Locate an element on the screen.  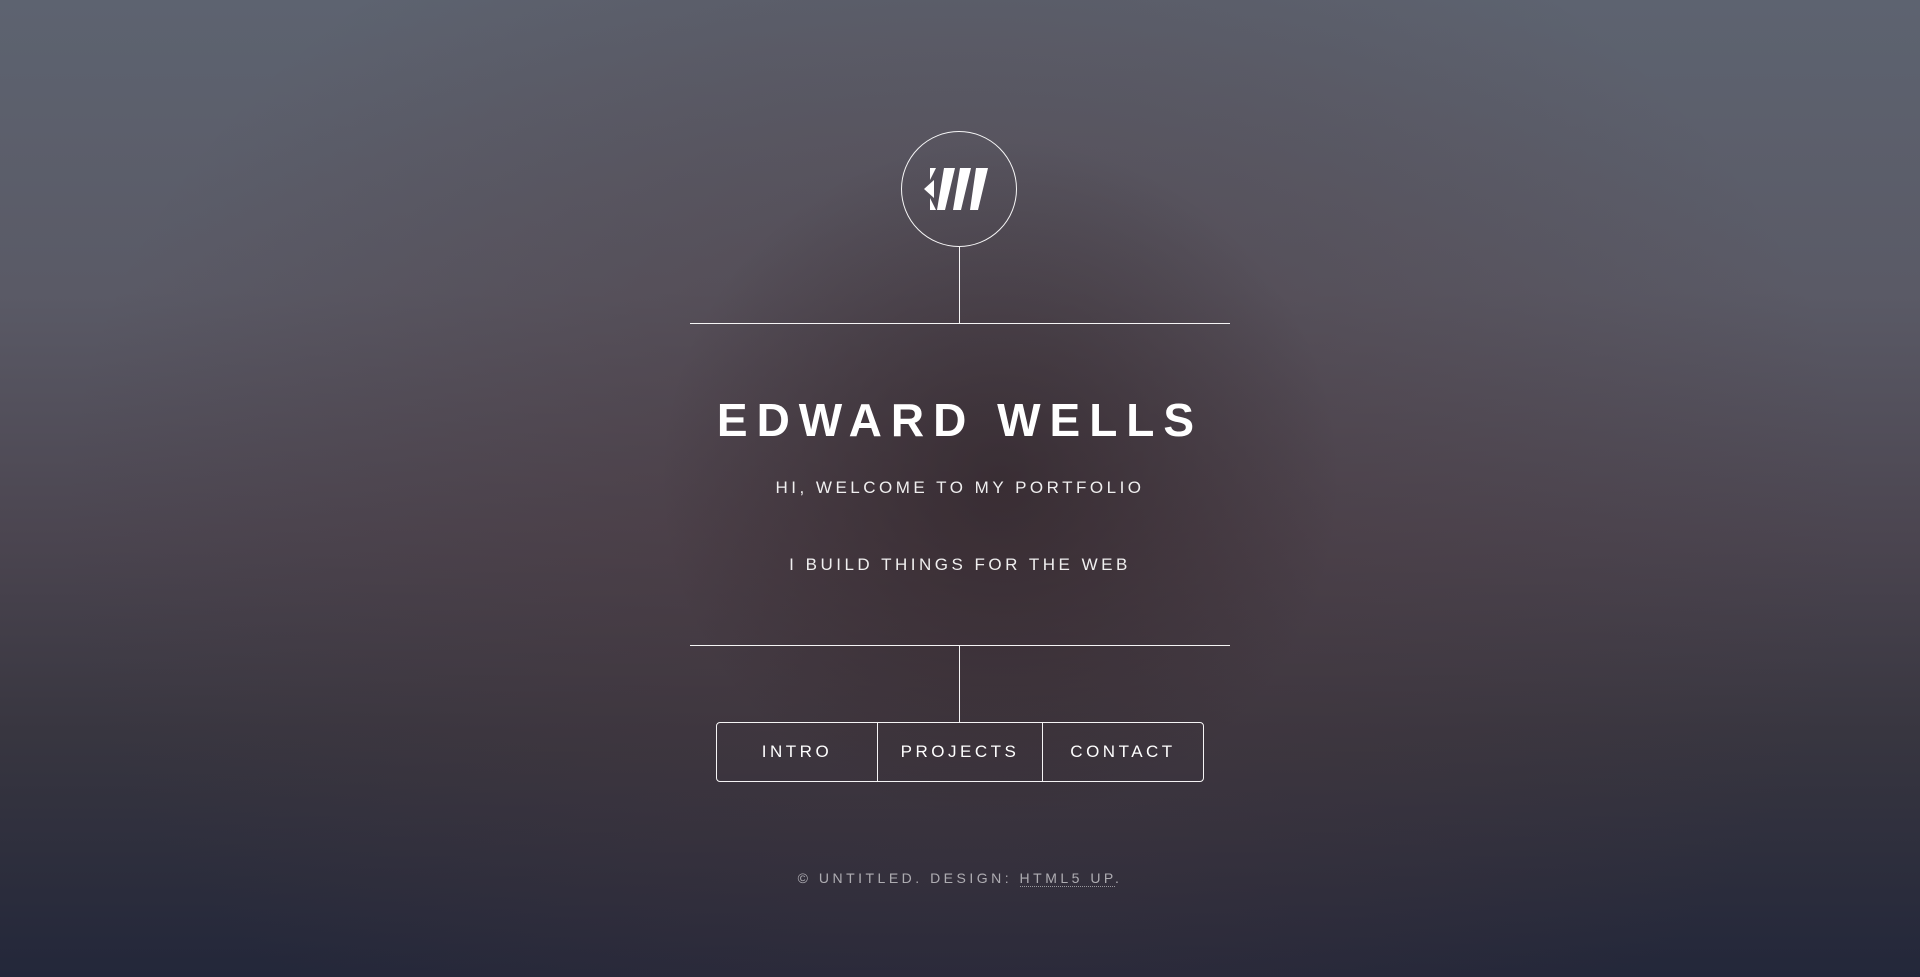
logo is located at coordinates (959, 189).